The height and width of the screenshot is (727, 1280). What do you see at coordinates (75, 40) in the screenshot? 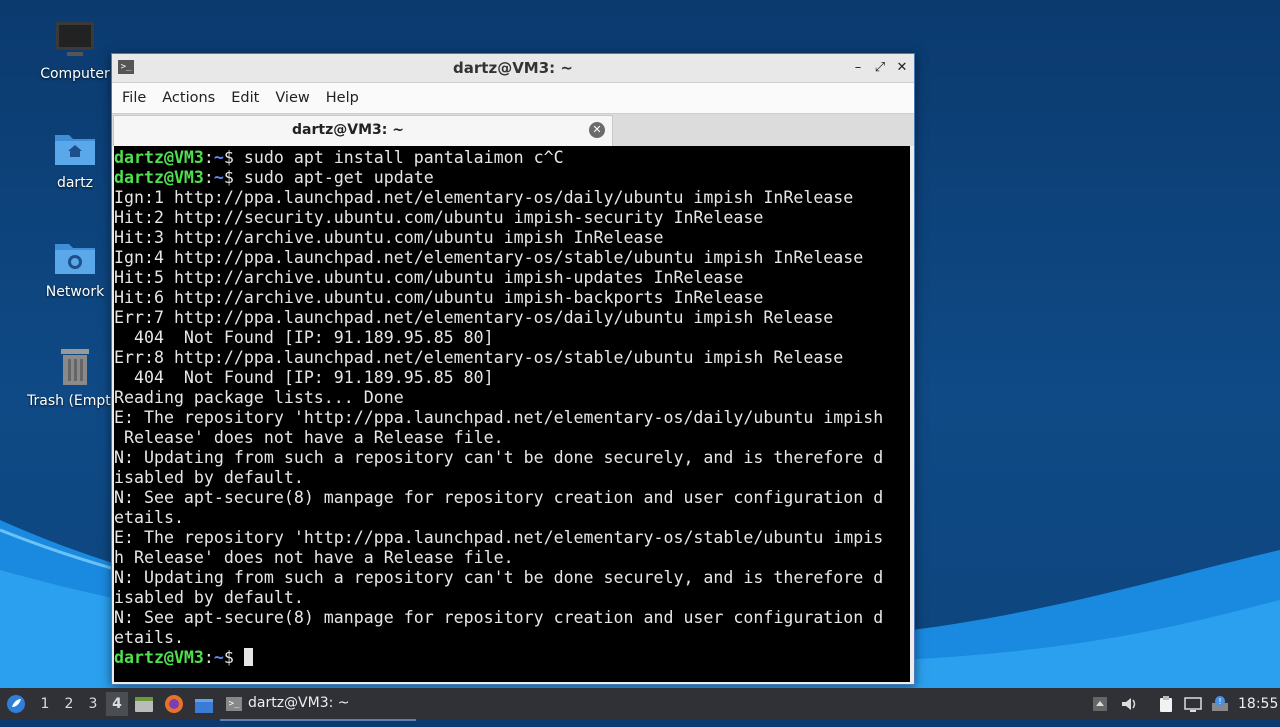
I see `computer-icon` at bounding box center [75, 40].